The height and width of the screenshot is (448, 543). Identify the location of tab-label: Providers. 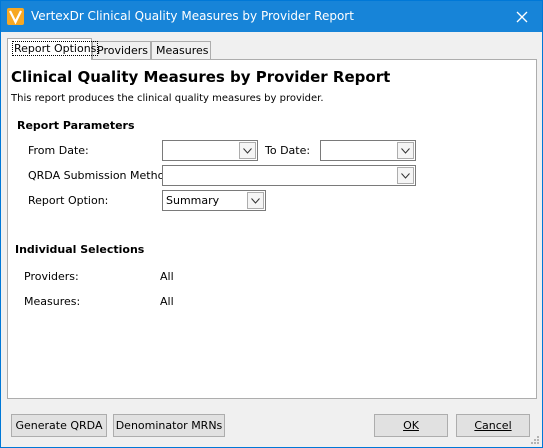
(123, 50).